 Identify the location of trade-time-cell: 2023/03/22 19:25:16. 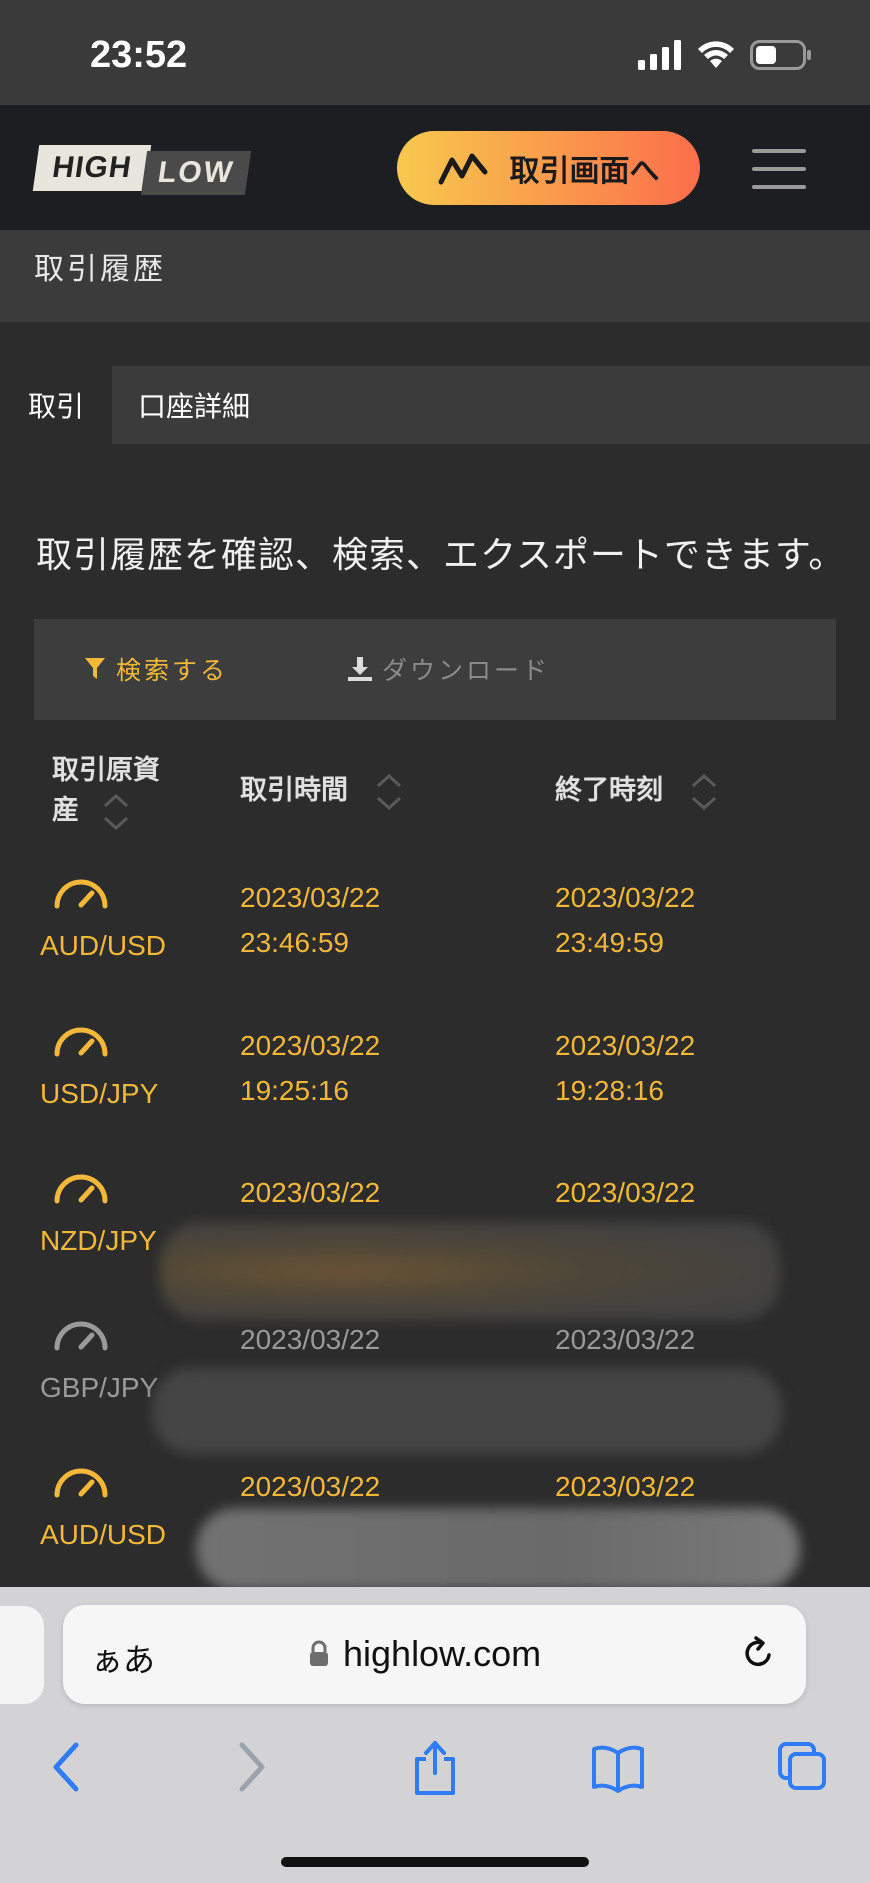
(310, 1068).